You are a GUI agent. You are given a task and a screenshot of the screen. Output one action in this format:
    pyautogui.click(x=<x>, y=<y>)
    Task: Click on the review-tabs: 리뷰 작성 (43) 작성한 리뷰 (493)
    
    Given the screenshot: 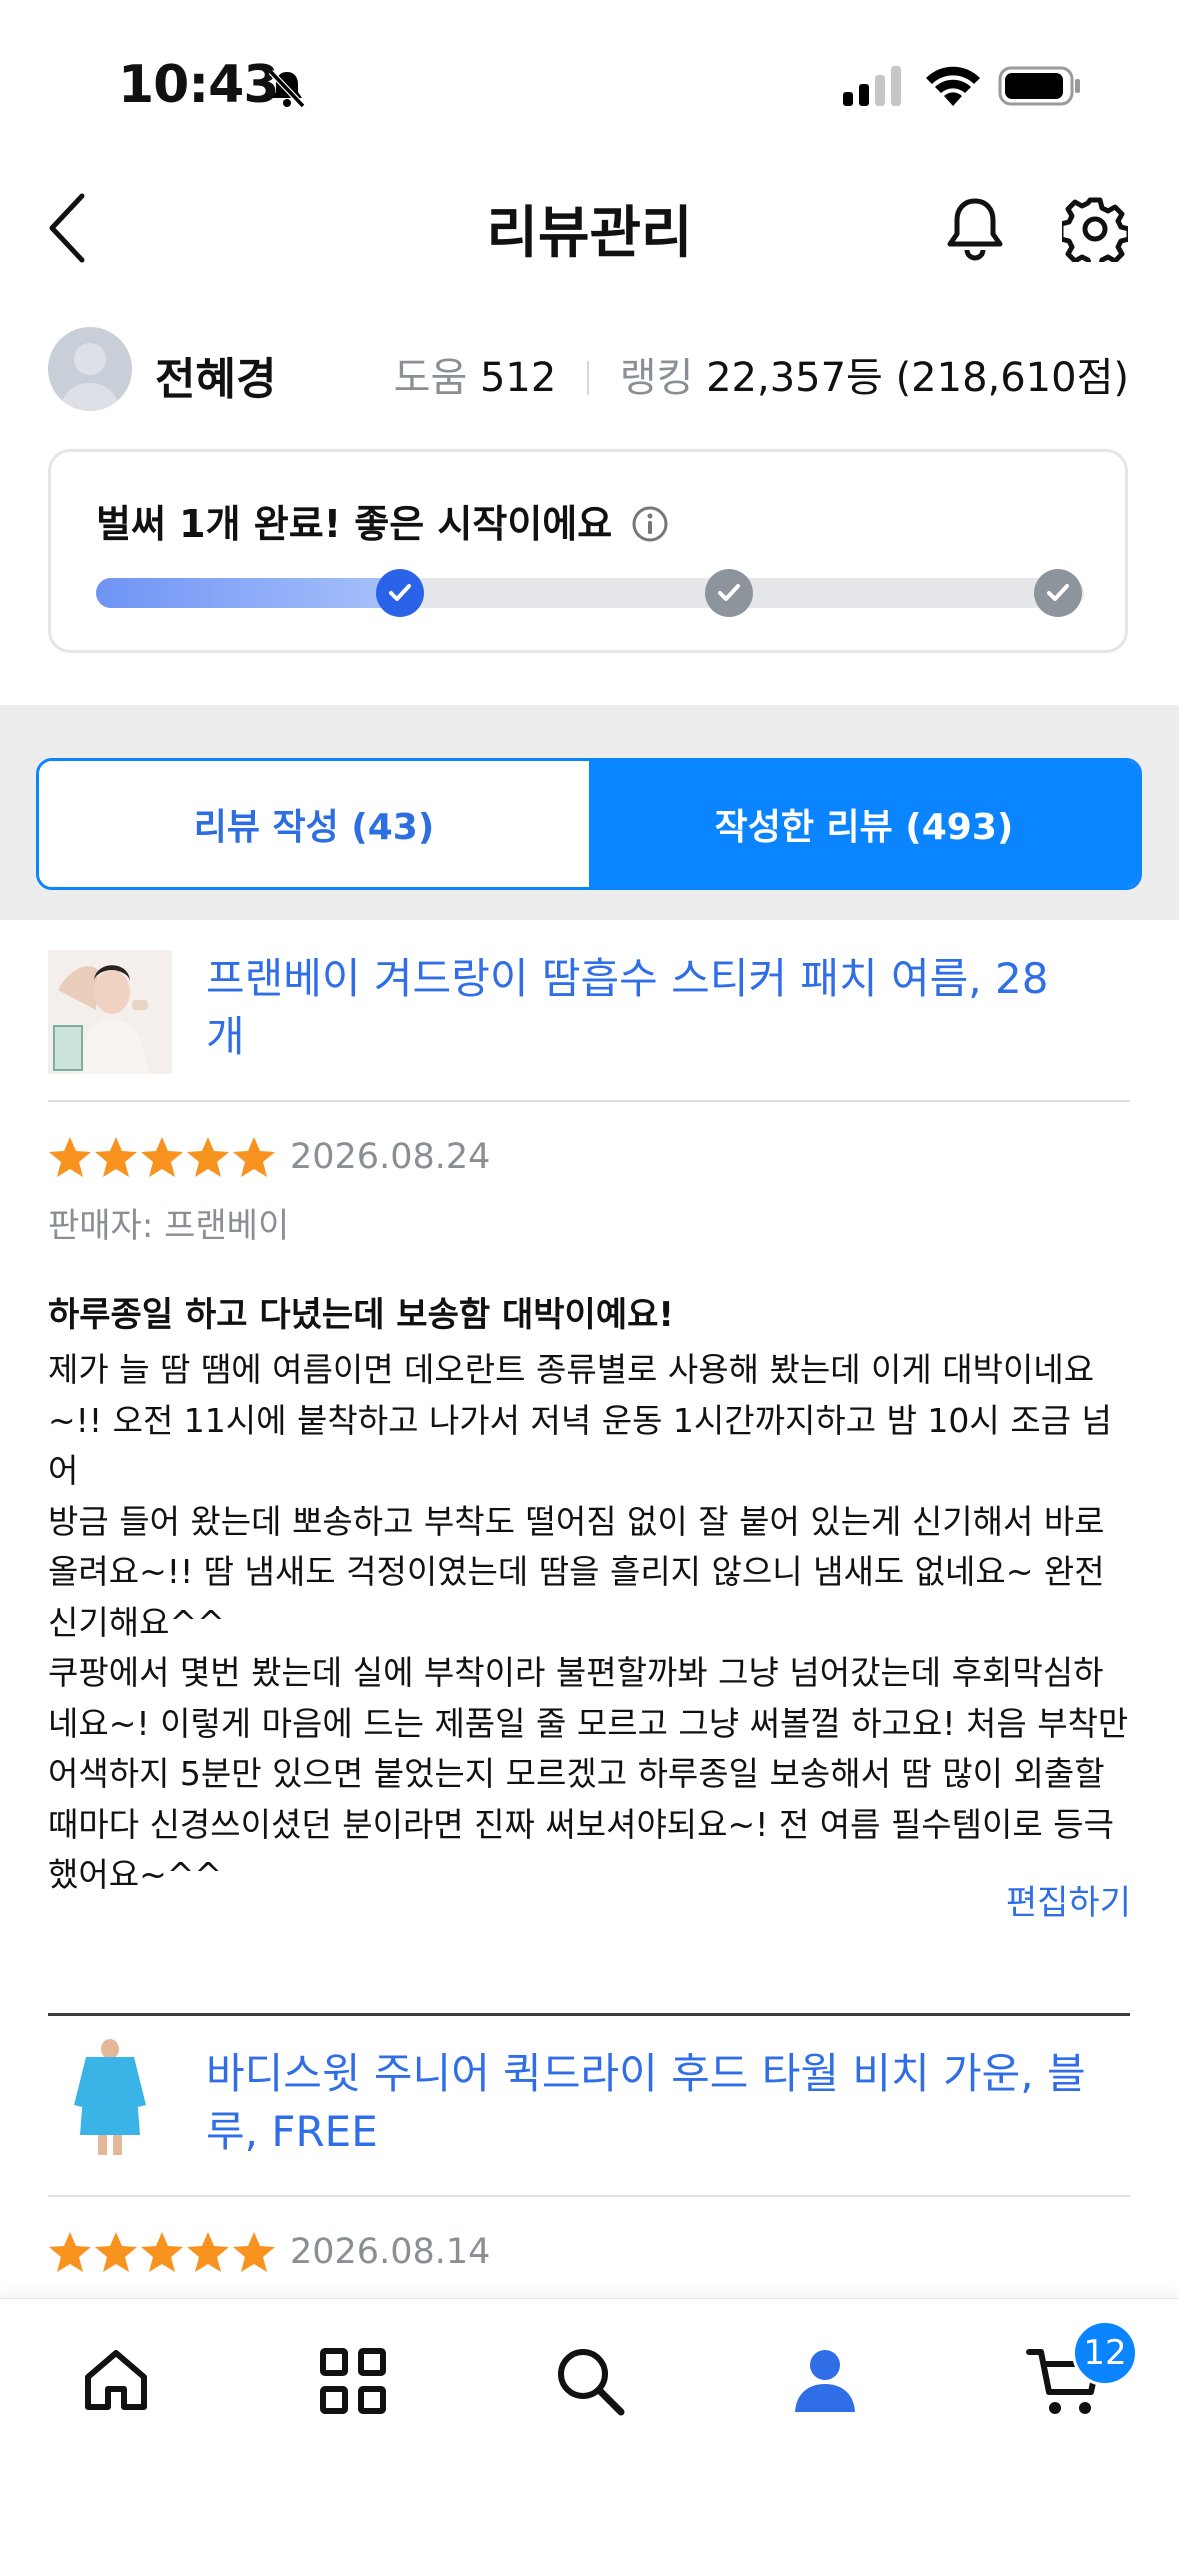 What is the action you would take?
    pyautogui.click(x=589, y=824)
    